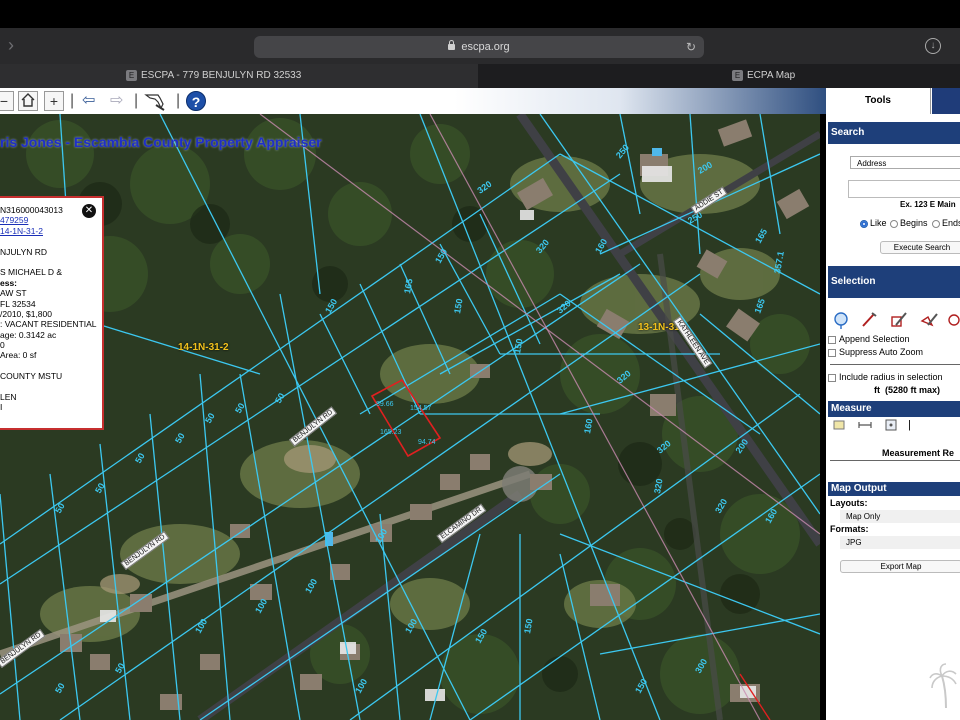  Describe the element at coordinates (951, 223) in the screenshot. I see `match-ends-label: Ends` at that location.